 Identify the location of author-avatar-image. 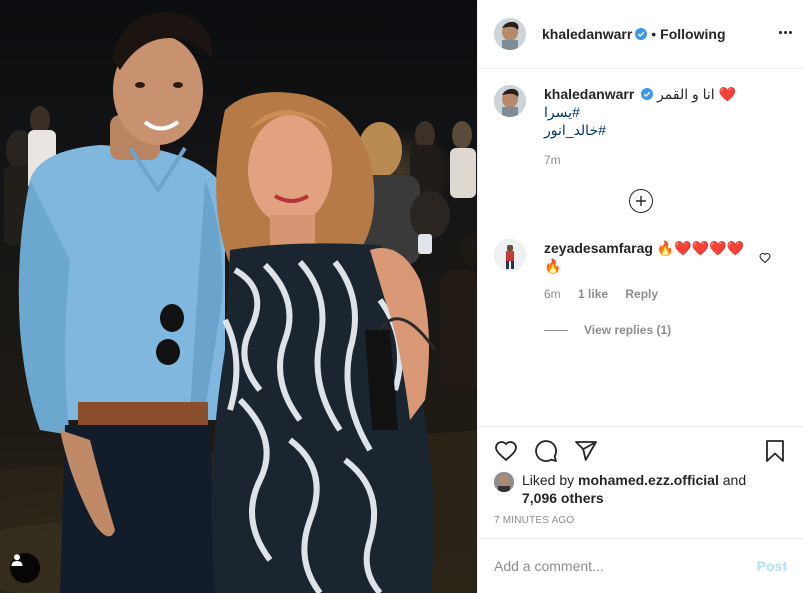
(510, 34).